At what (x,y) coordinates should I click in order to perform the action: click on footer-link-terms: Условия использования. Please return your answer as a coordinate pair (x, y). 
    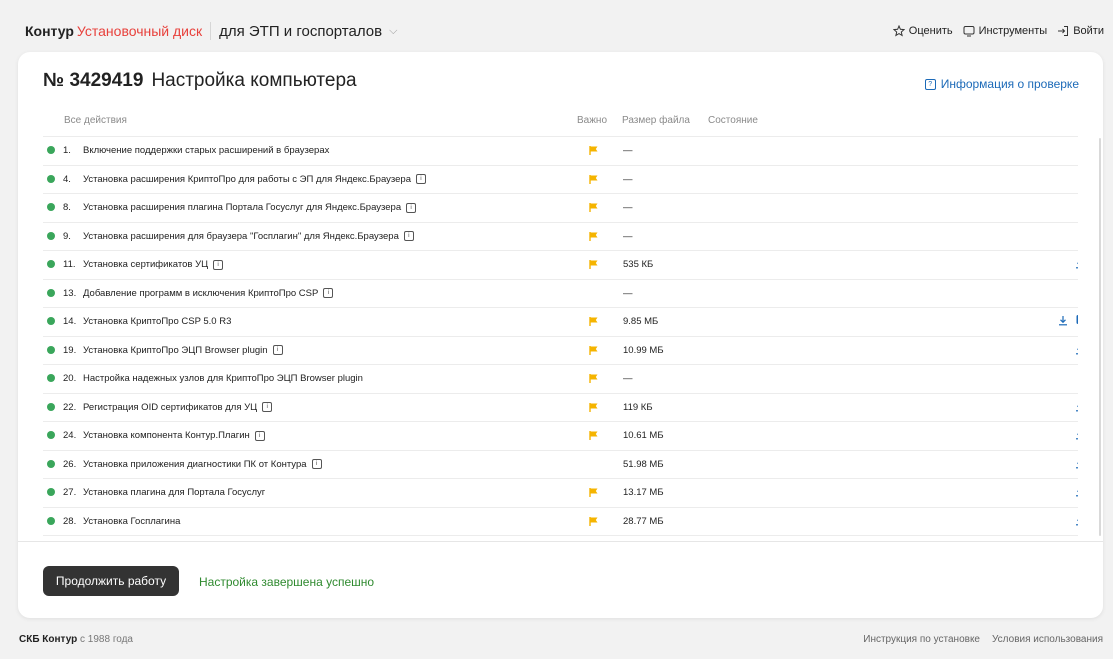
    Looking at the image, I should click on (1047, 639).